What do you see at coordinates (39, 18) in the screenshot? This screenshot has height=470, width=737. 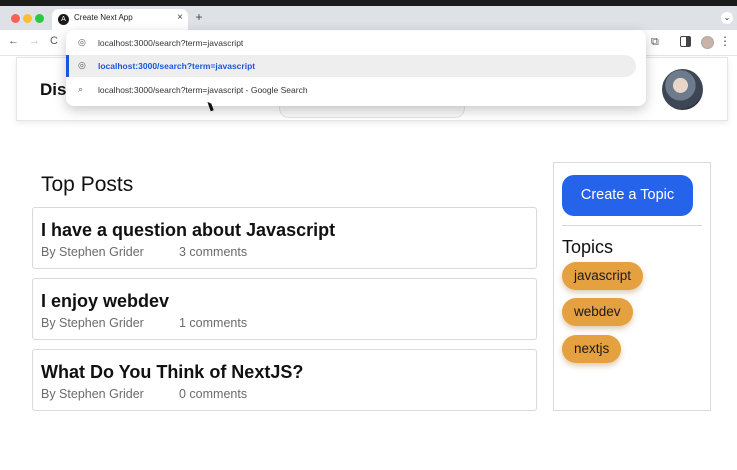 I see `maximize-window-button` at bounding box center [39, 18].